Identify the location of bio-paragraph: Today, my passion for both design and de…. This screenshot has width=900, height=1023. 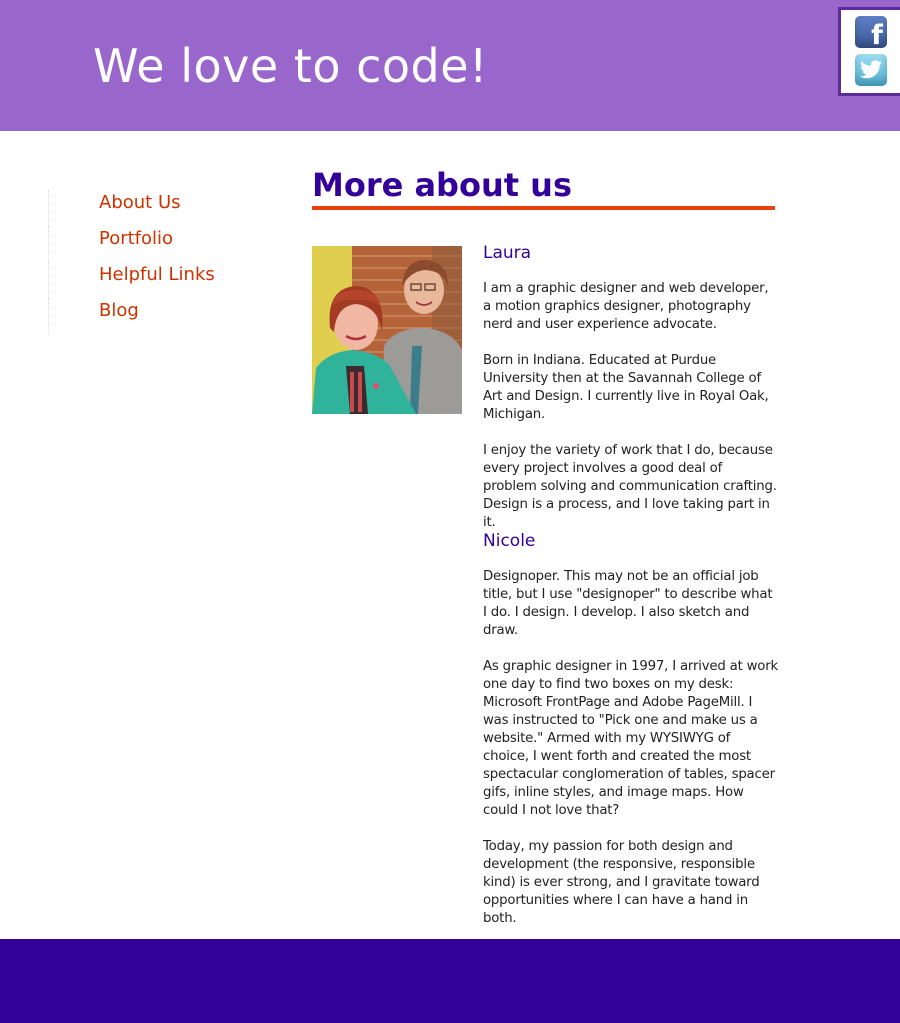
(621, 882).